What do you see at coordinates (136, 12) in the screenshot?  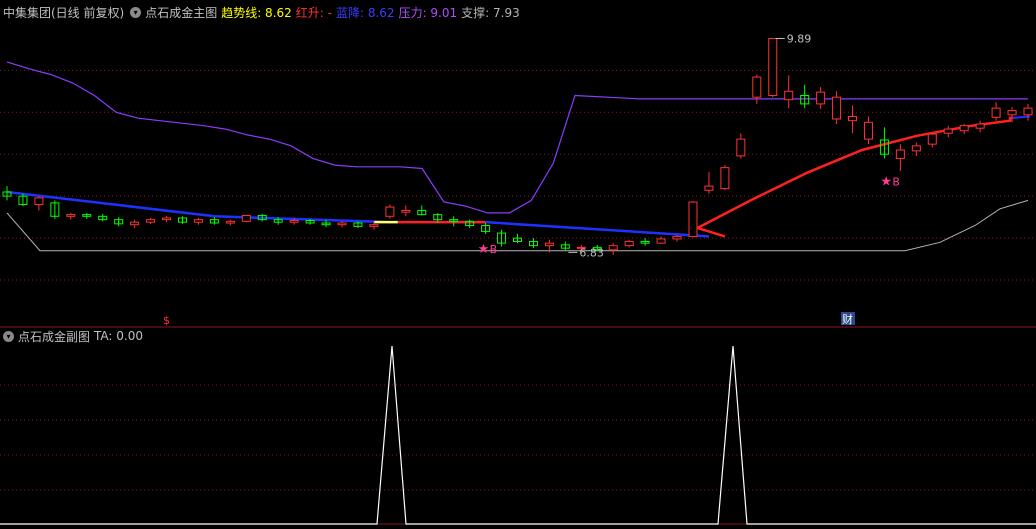 I see `indicator-menu-icon: ▾` at bounding box center [136, 12].